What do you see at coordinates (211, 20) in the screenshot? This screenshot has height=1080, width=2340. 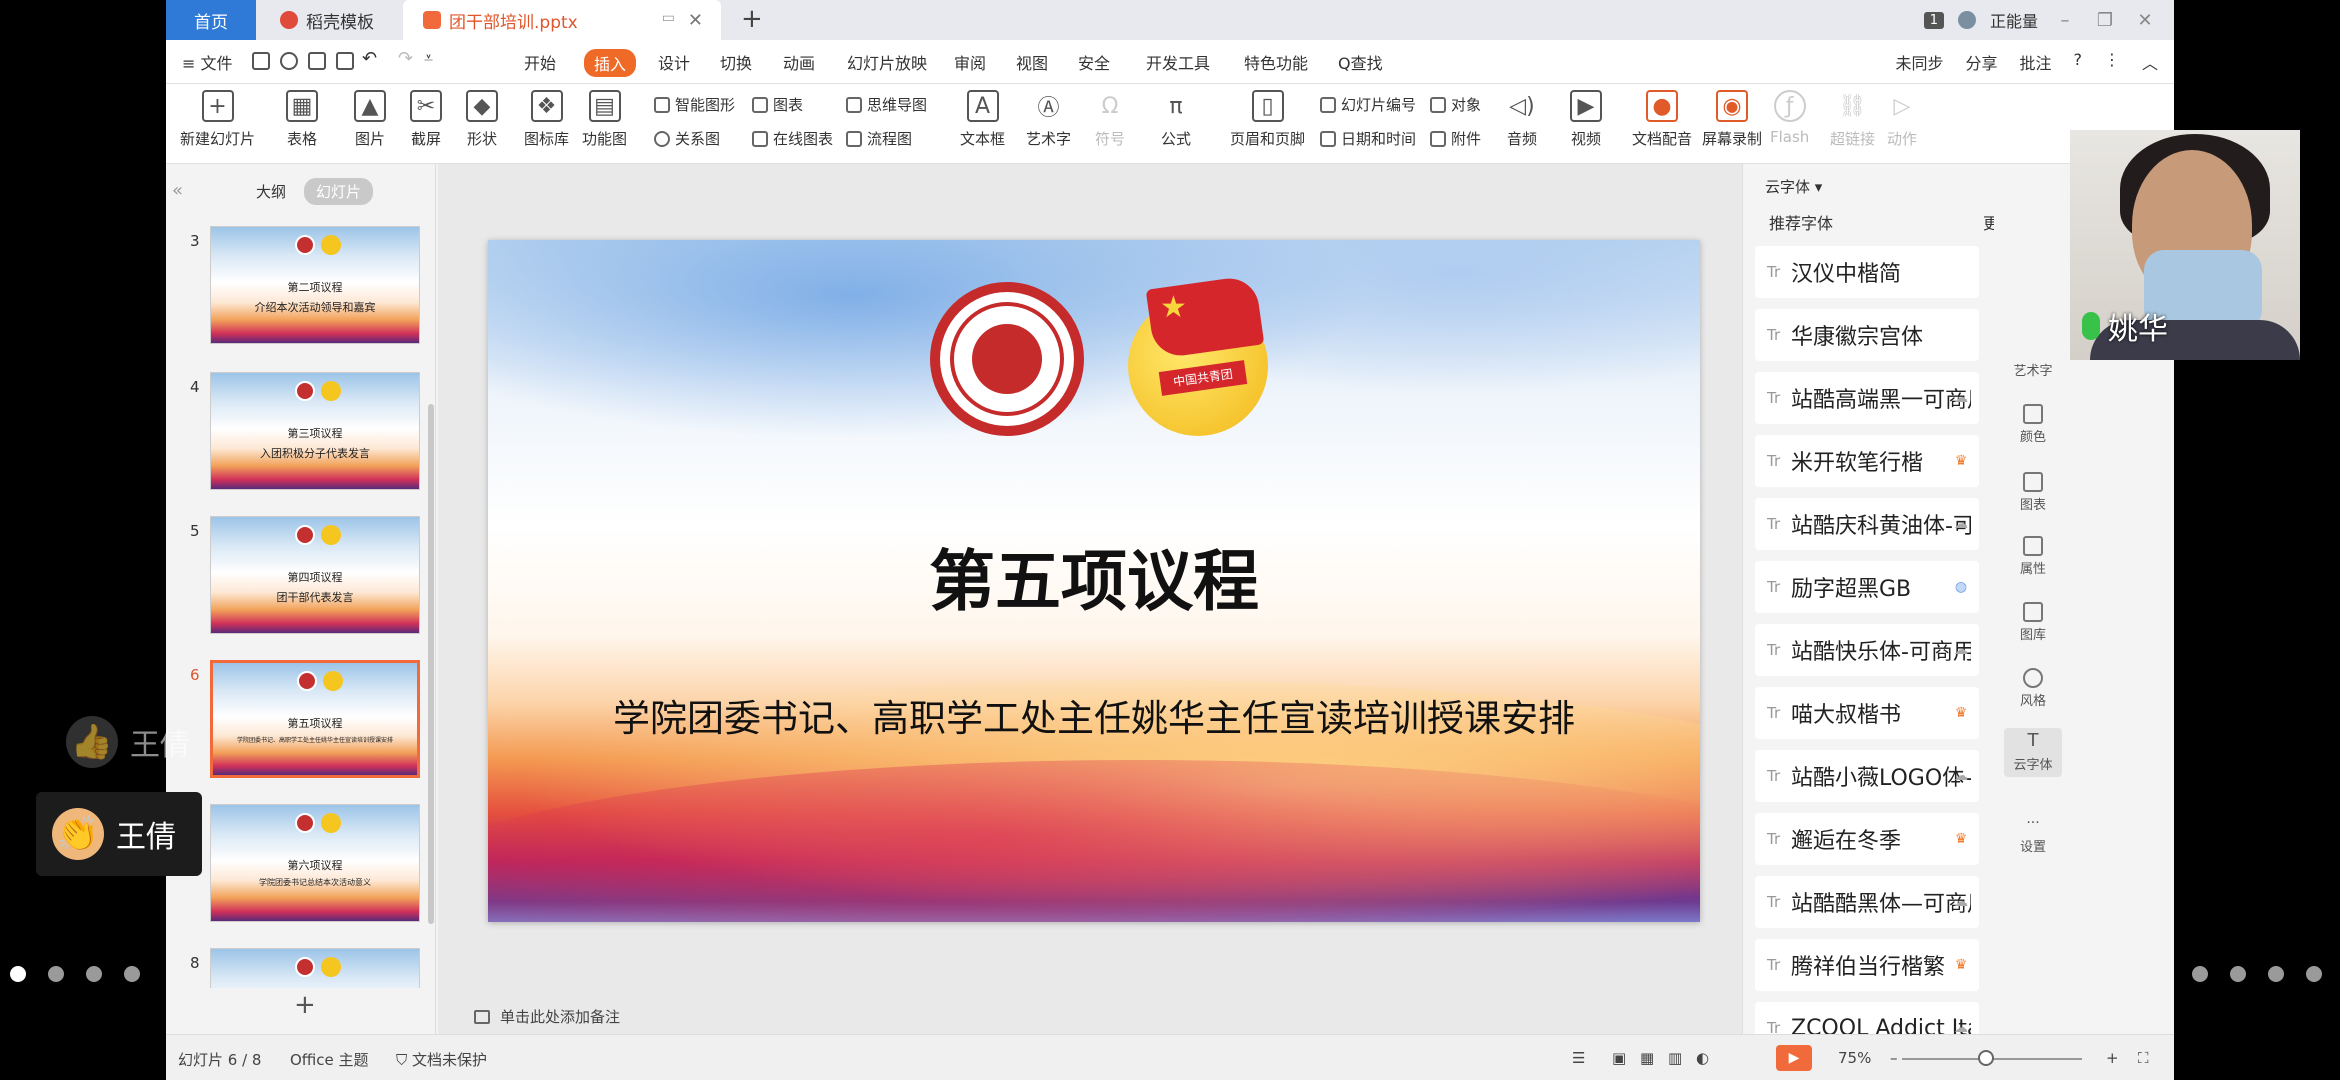 I see `tab-home: 首页` at bounding box center [211, 20].